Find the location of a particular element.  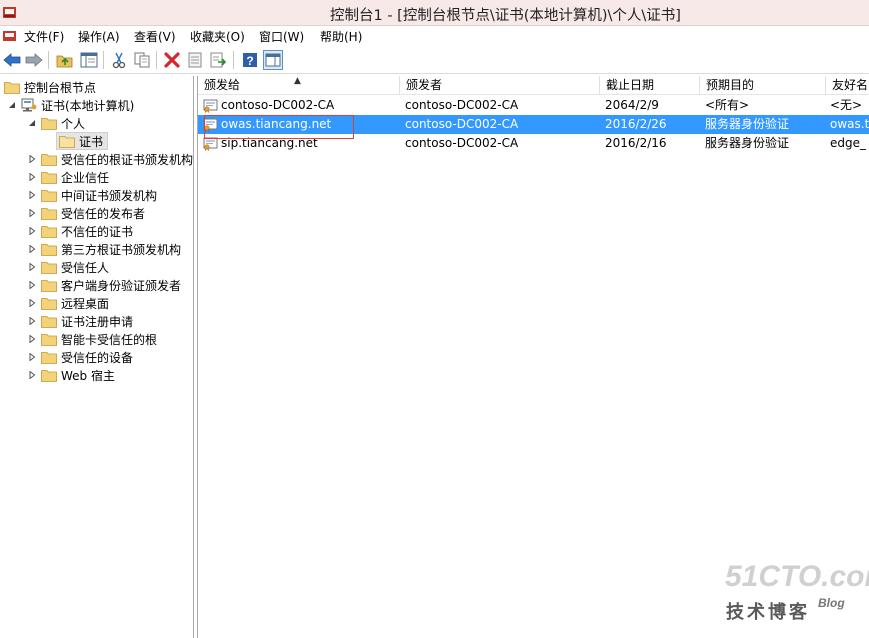

tree-label: Web 宿主 is located at coordinates (88, 375).